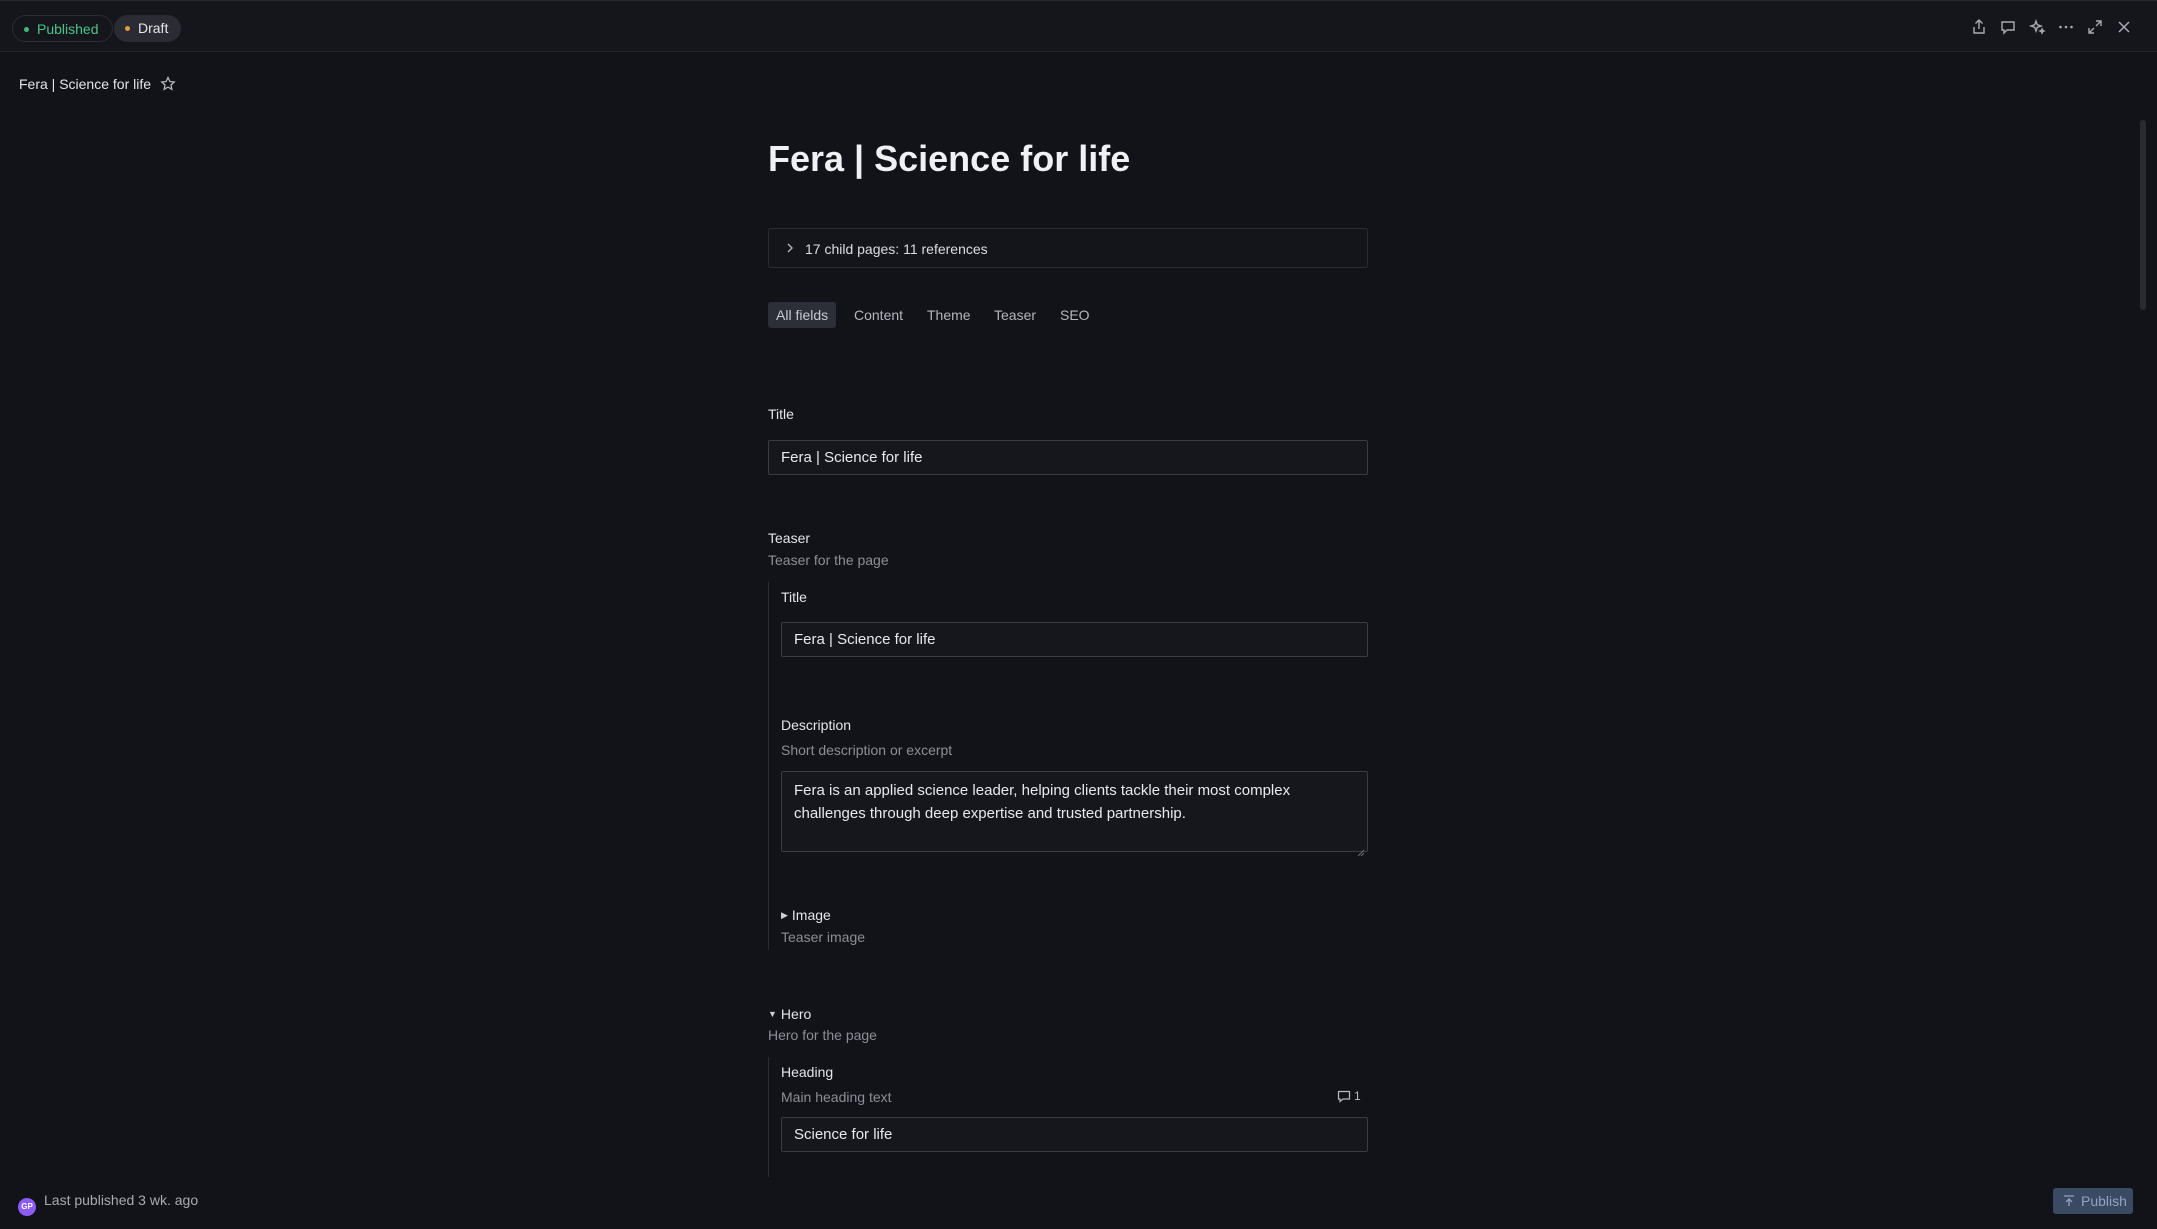  Describe the element at coordinates (1074, 639) in the screenshot. I see `teaser-title-input: Fera | Science for life` at that location.